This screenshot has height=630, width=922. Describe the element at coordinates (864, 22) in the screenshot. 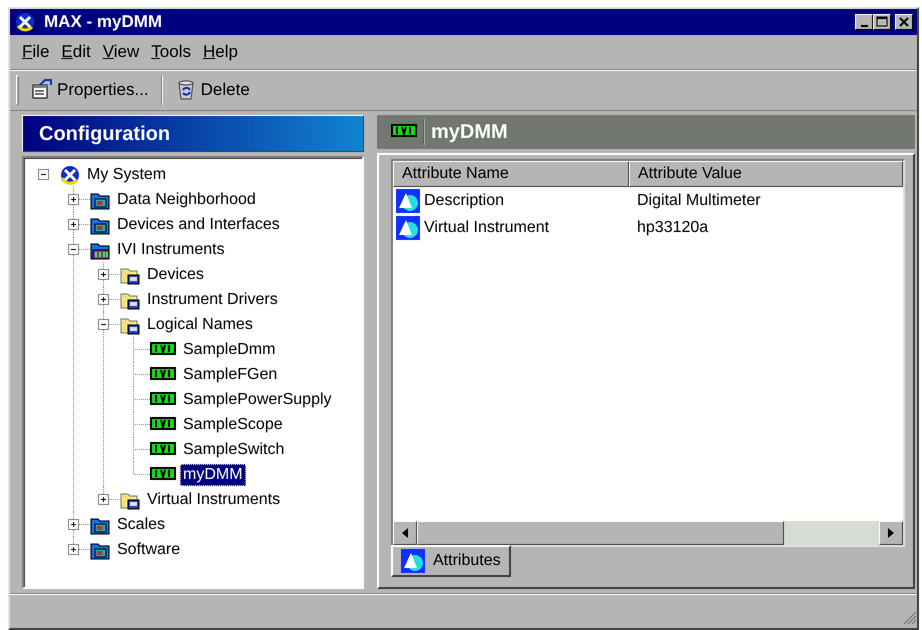

I see `minimize-button` at that location.